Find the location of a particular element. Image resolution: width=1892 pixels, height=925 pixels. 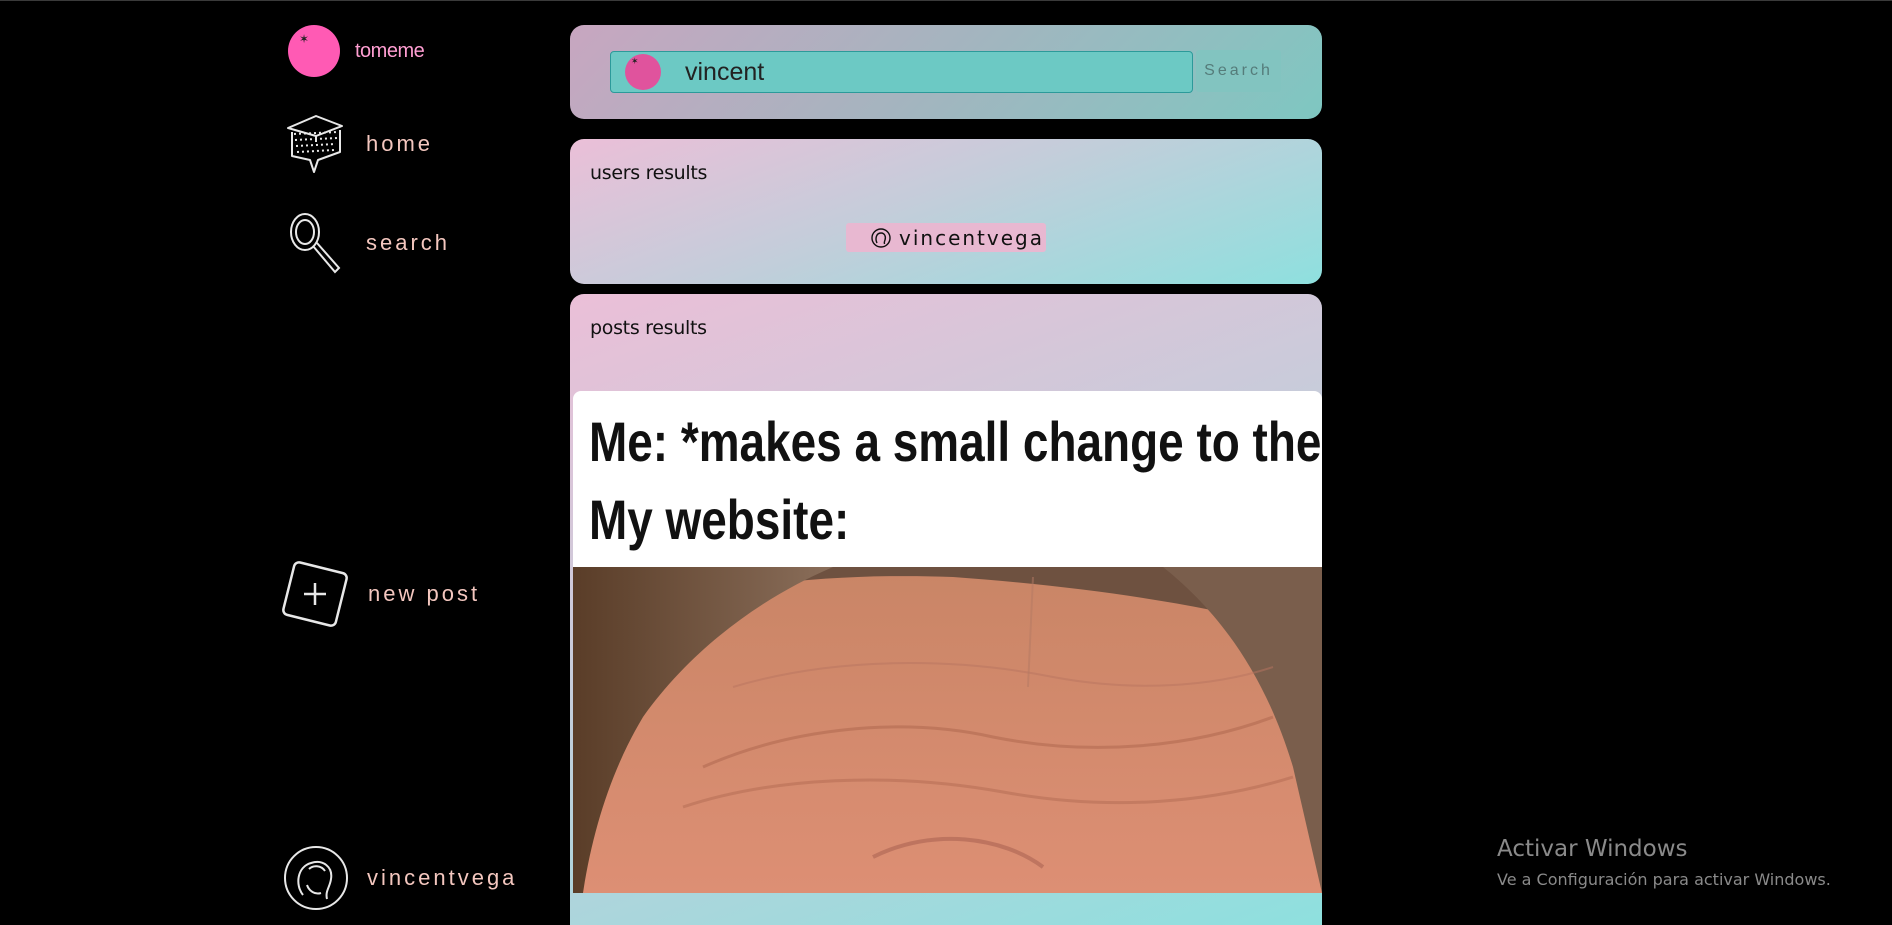

posts-results-title: posts results is located at coordinates (648, 328).